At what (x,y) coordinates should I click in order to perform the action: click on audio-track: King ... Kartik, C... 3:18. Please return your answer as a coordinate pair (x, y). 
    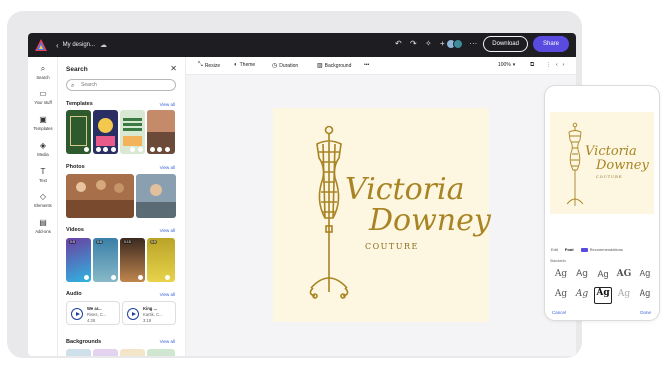
    Looking at the image, I should click on (149, 313).